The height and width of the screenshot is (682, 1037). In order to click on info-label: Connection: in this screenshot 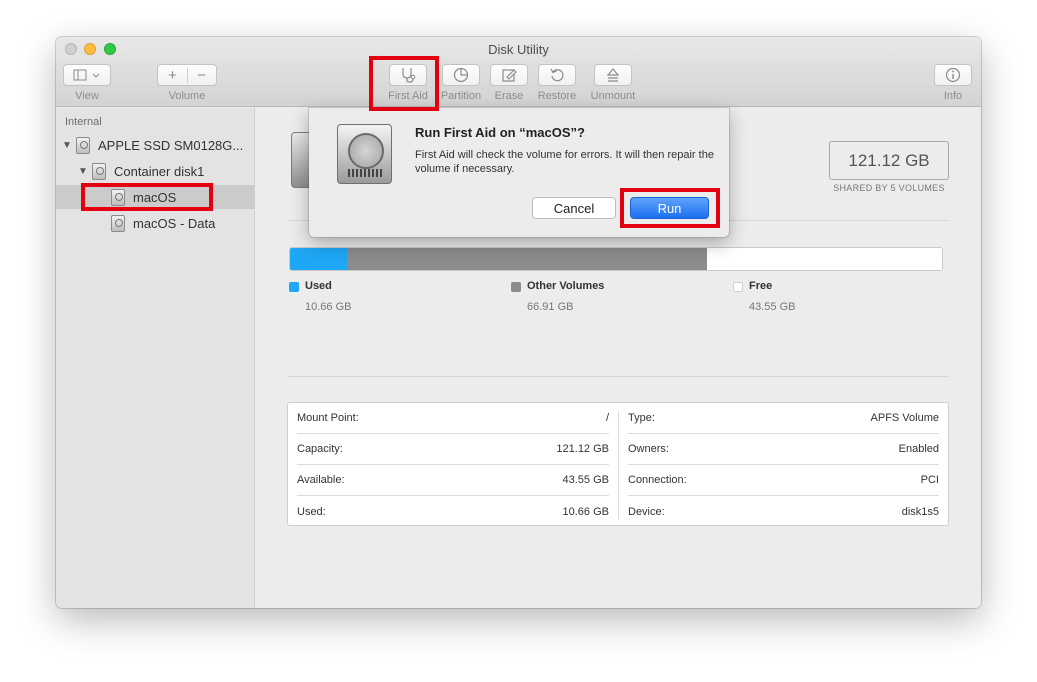, I will do `click(657, 480)`.